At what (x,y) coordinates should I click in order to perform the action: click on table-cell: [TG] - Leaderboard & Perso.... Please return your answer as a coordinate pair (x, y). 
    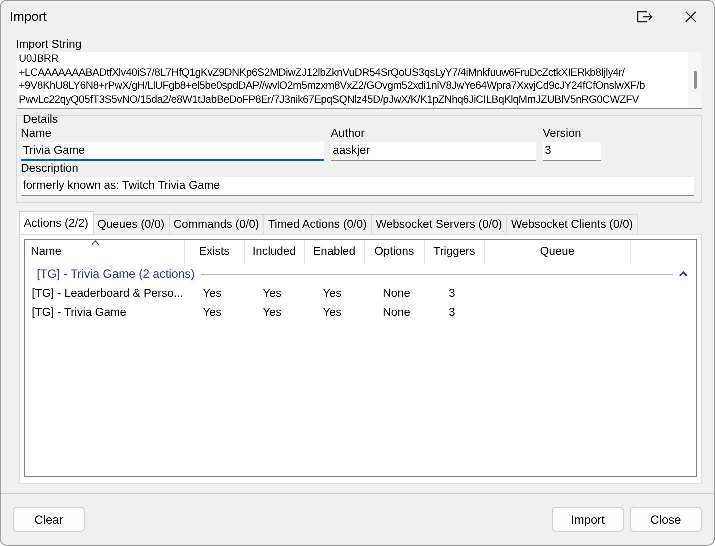
    Looking at the image, I should click on (108, 294).